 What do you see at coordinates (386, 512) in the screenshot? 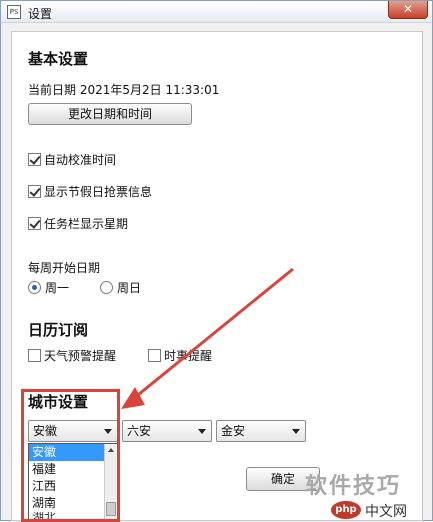
I see `site-name: 中文网` at bounding box center [386, 512].